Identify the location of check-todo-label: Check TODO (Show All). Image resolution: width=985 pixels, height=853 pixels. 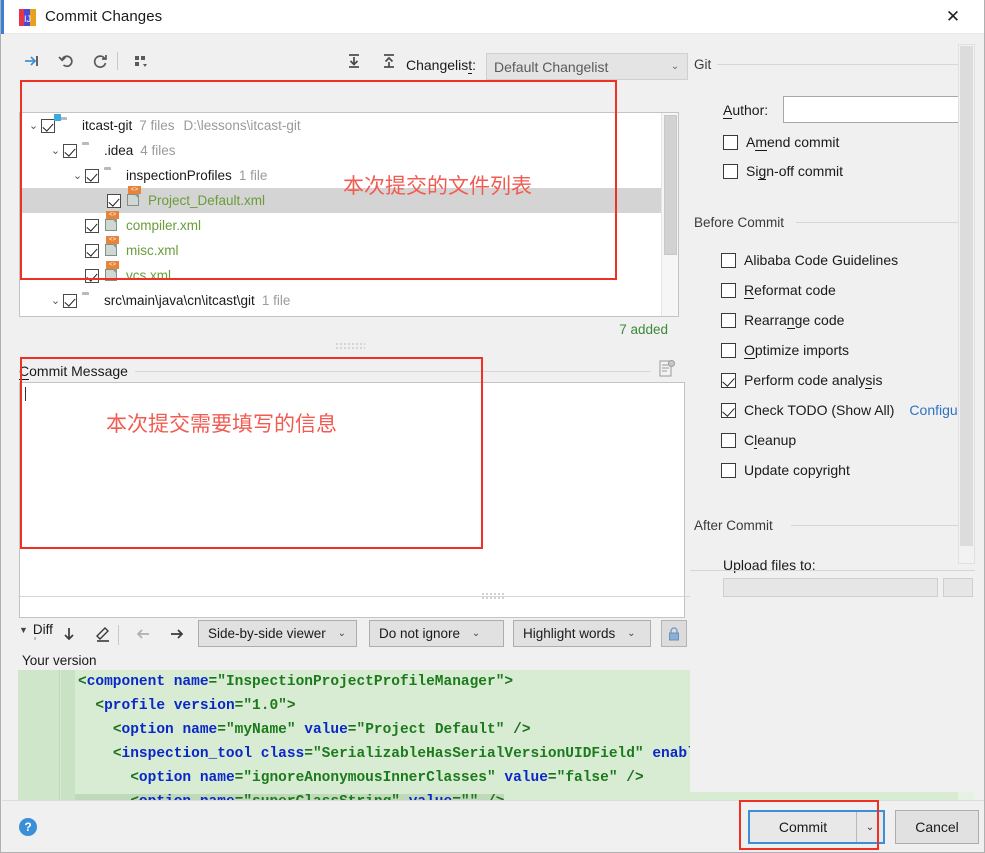
(819, 410).